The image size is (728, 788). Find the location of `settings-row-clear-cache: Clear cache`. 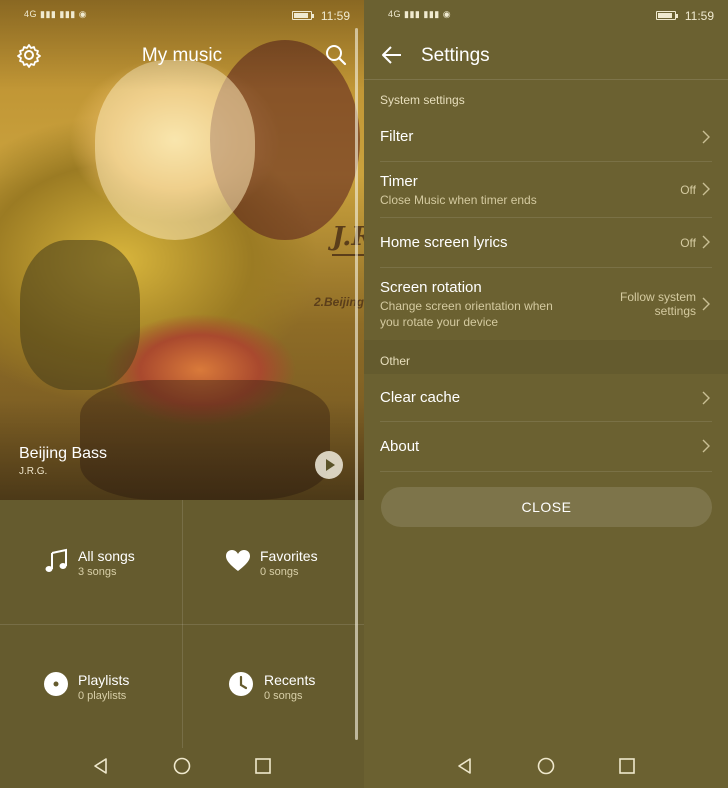

settings-row-clear-cache: Clear cache is located at coordinates (546, 398).